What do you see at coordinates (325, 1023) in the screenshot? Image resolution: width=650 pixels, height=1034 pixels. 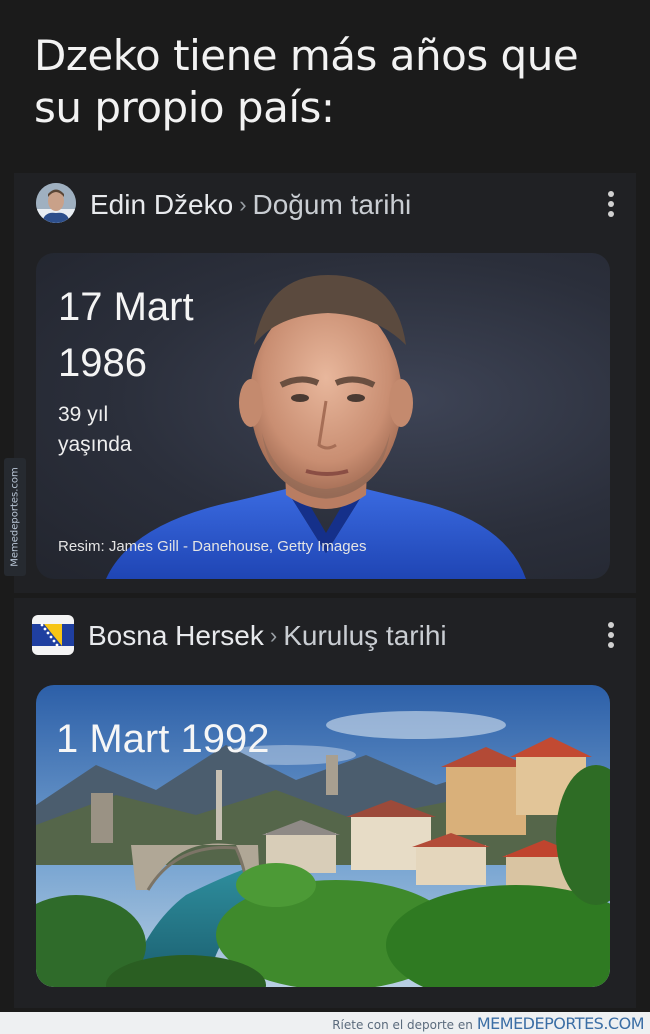 I see `footer-banner: Ríete con el deporte en MEMEDEPORTES.COM` at bounding box center [325, 1023].